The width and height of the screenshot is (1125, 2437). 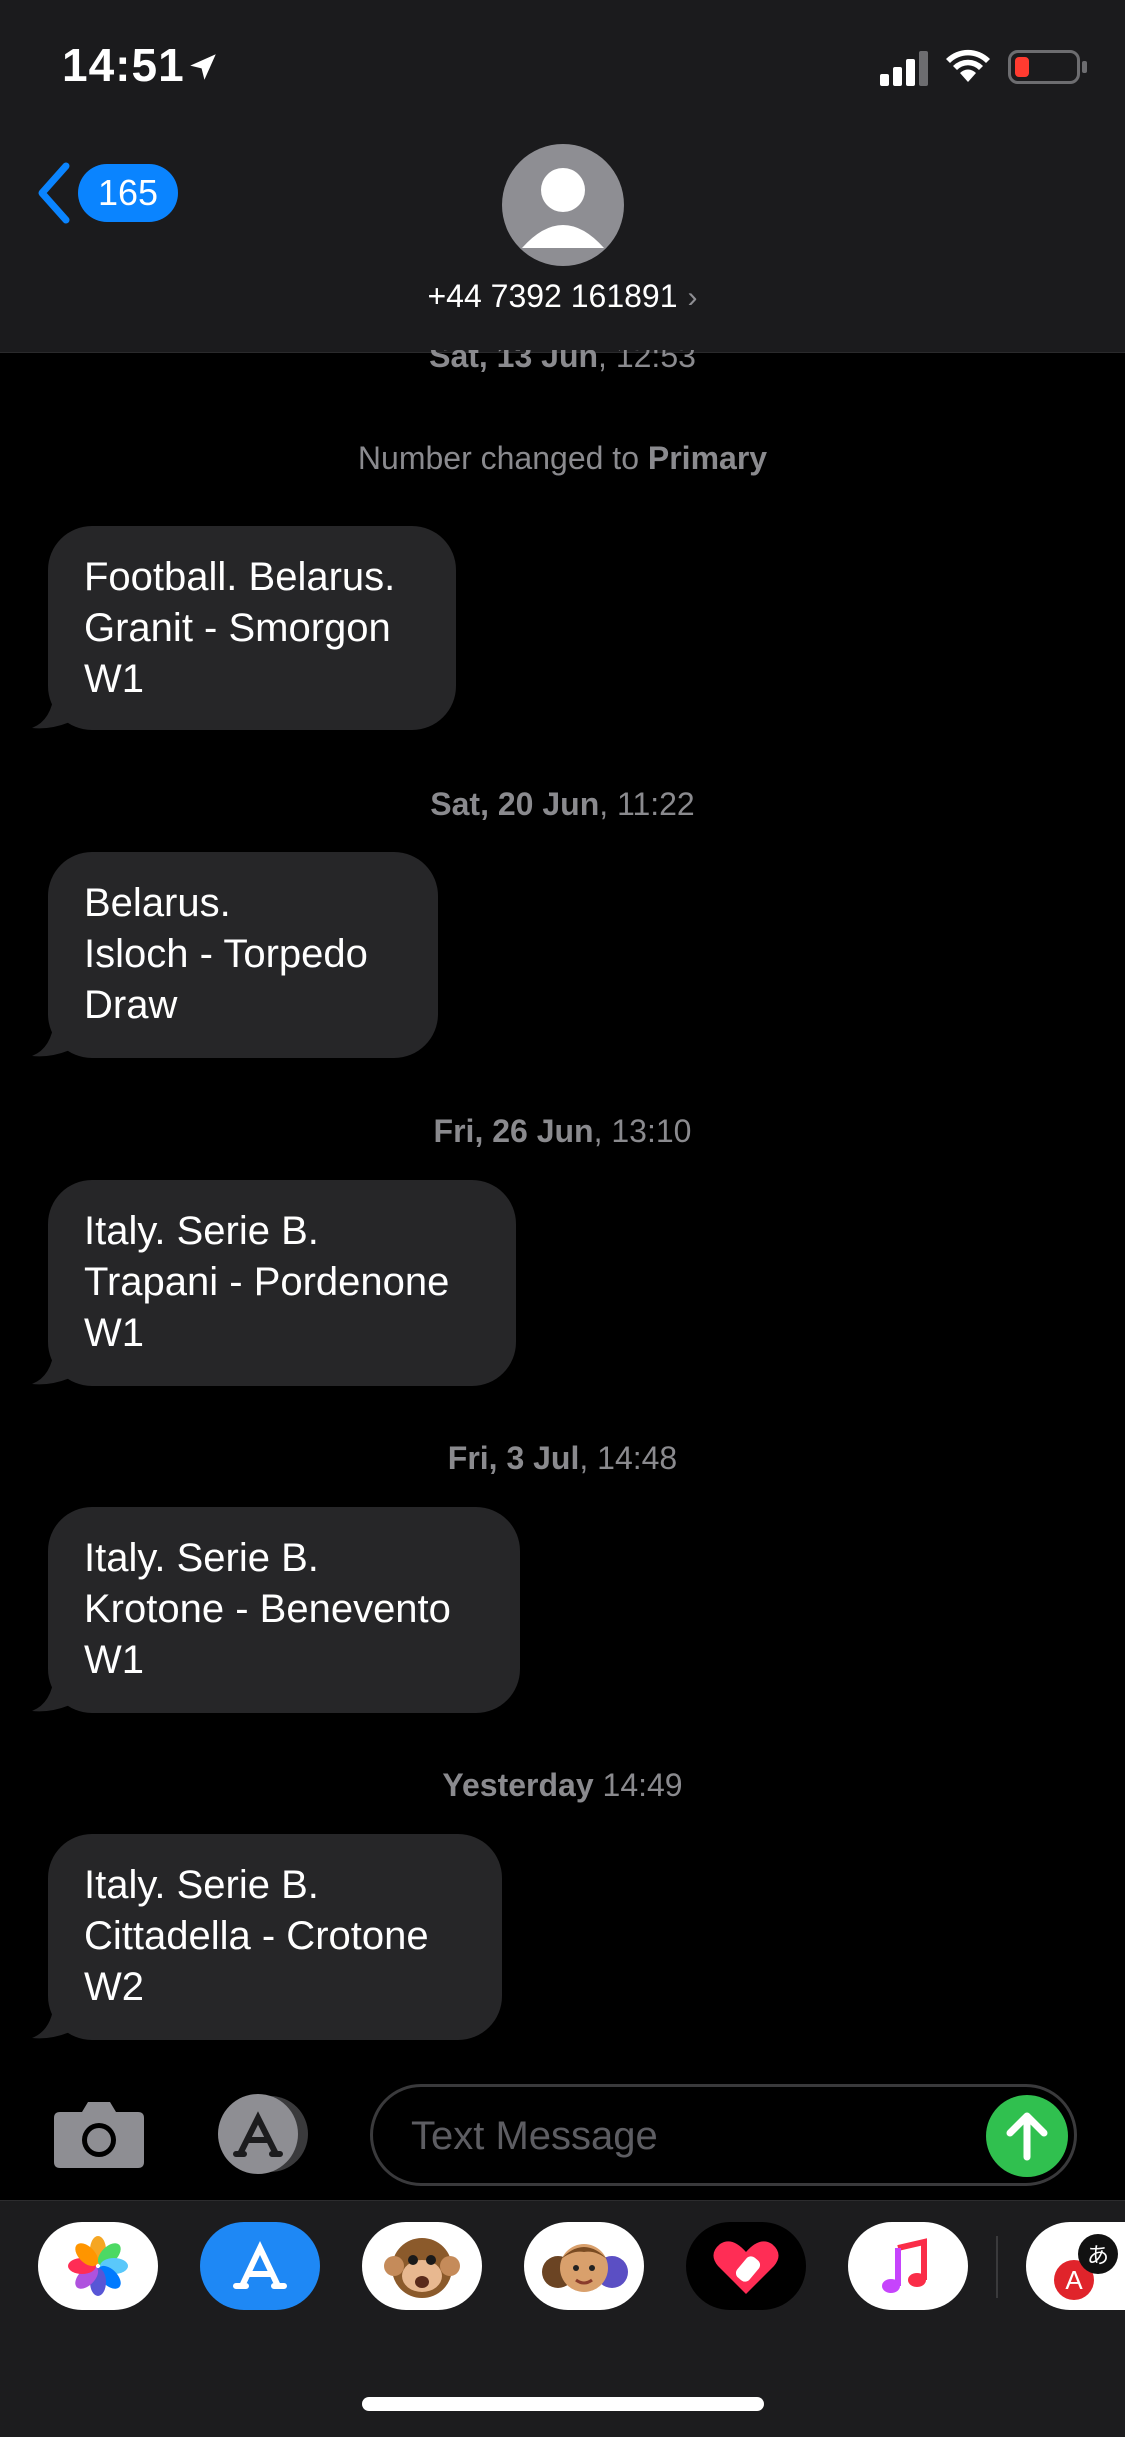 I want to click on timestamp-day: Fri, 3 Jul, so click(x=513, y=1458).